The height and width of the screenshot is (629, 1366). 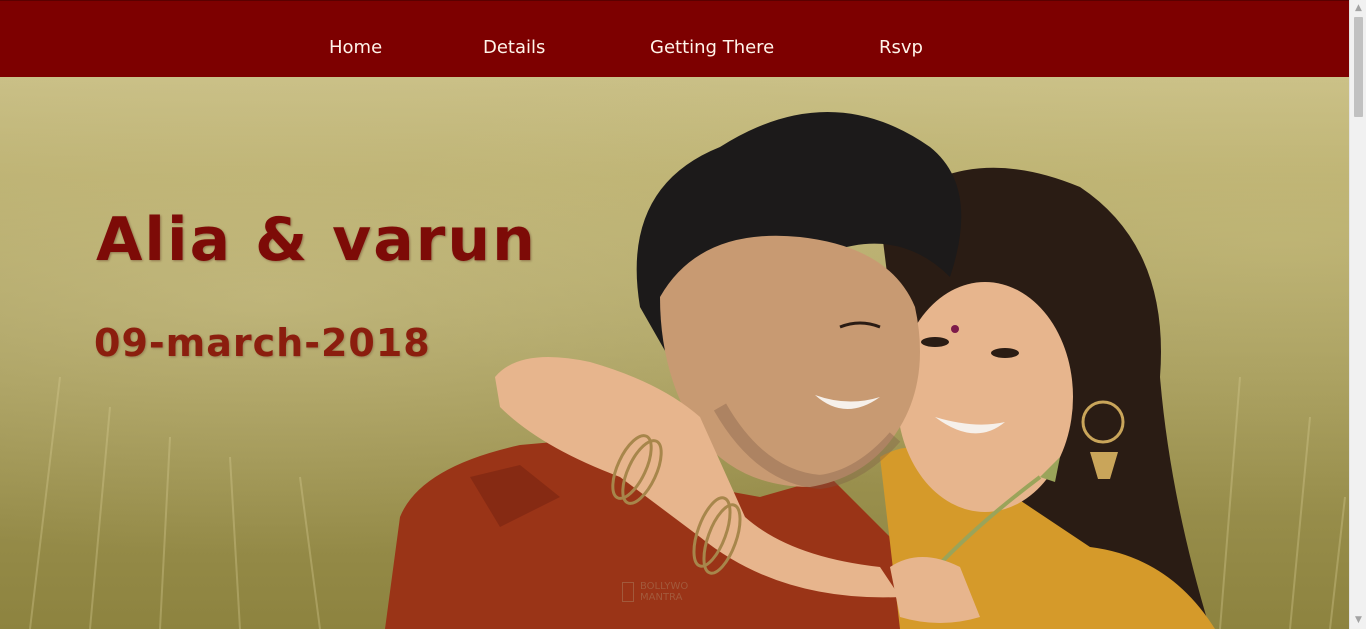 I want to click on watermark-text: BOLLYWO MANTRA, so click(x=664, y=592).